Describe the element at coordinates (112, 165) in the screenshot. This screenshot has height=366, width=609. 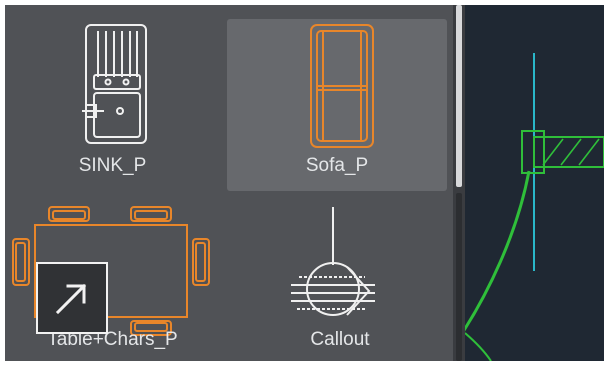
I see `palette-item-label: SINK_P` at that location.